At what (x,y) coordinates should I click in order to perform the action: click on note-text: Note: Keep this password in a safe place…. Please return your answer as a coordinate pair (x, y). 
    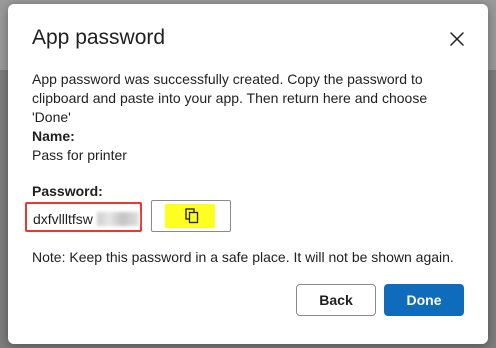
    Looking at the image, I should click on (243, 257).